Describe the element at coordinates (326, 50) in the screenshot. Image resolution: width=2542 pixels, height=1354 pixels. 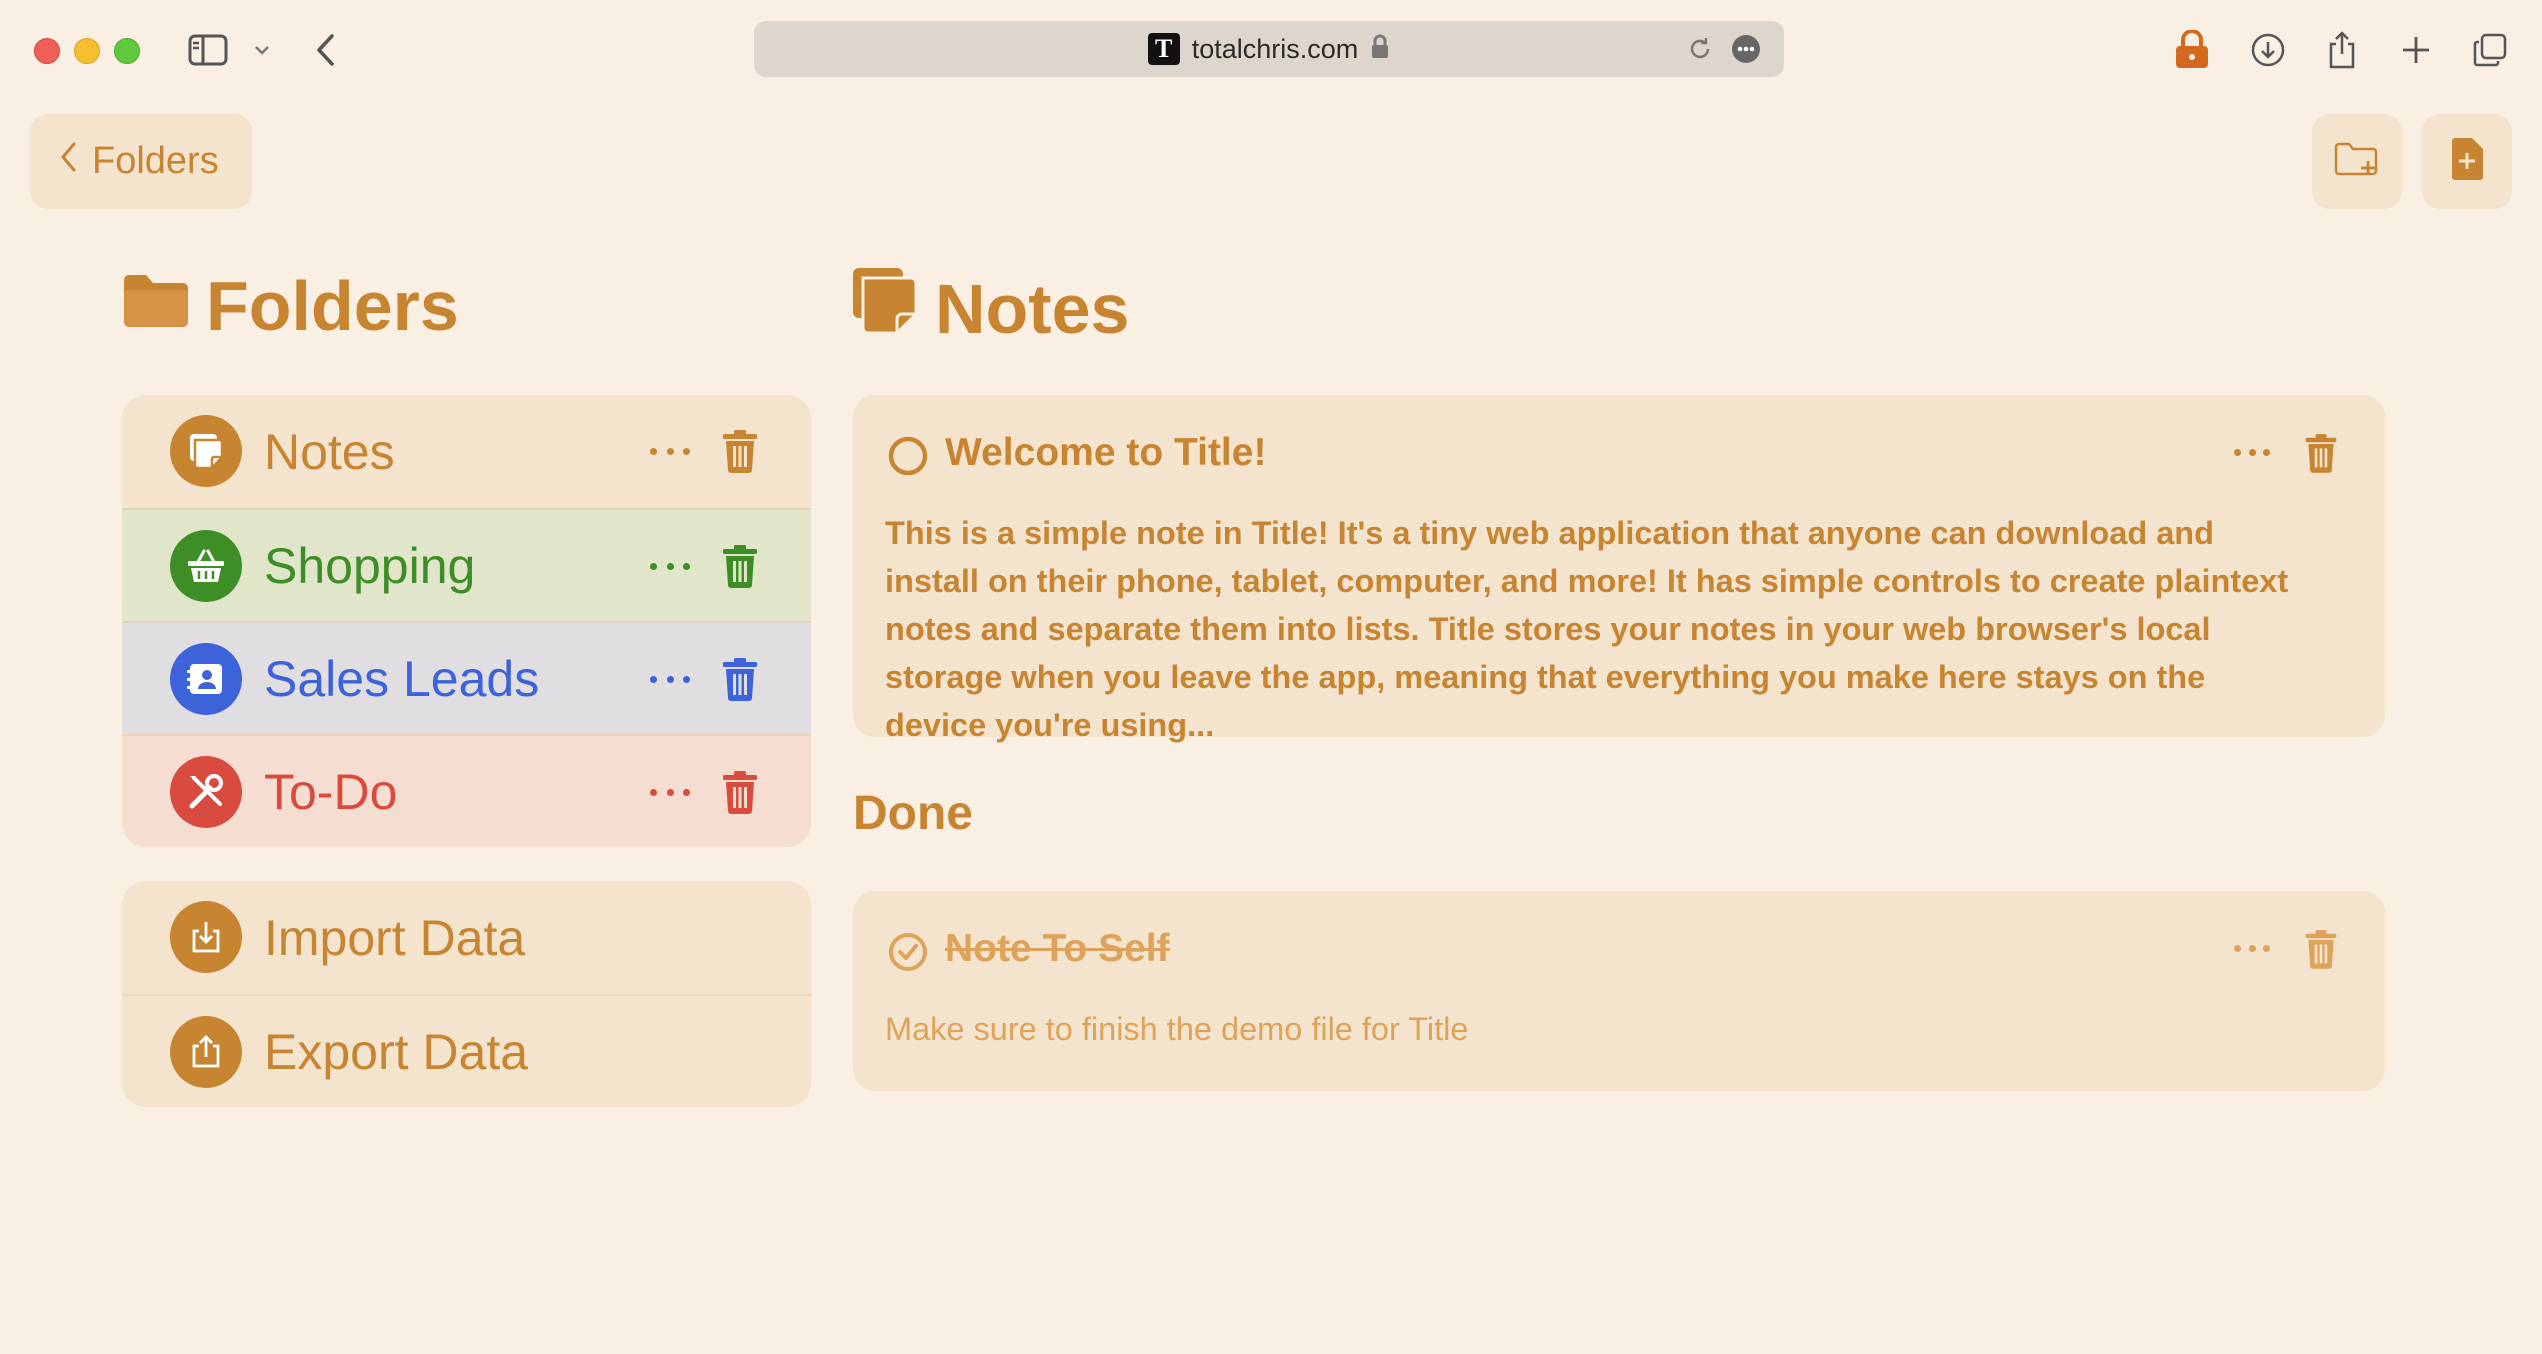
I see `browser-back-icon` at that location.